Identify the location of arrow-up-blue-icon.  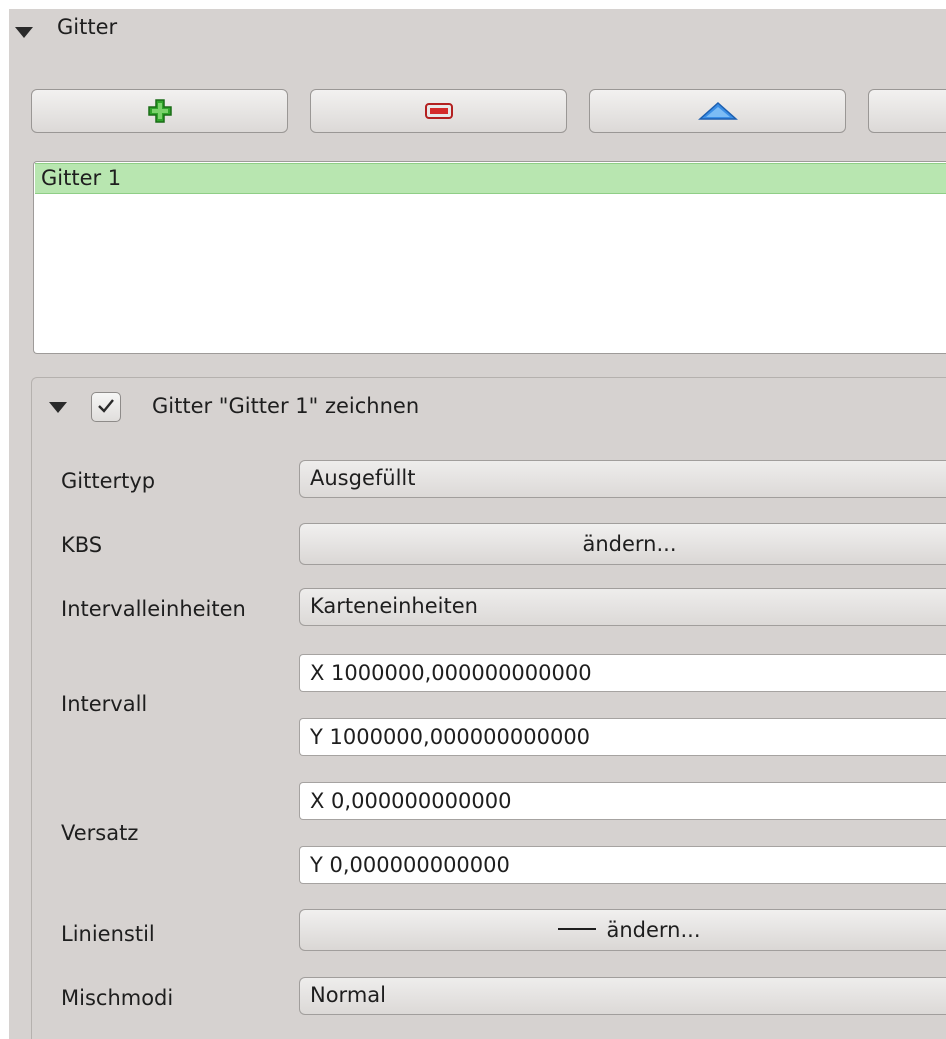
(717, 110).